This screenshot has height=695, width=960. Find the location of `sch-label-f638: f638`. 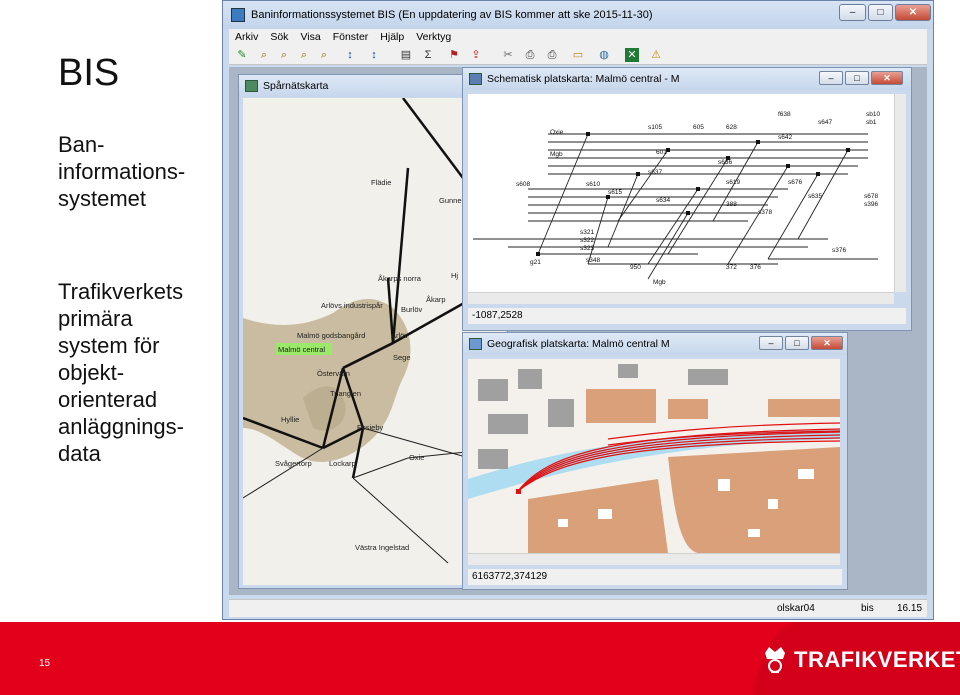

sch-label-f638: f638 is located at coordinates (784, 114).